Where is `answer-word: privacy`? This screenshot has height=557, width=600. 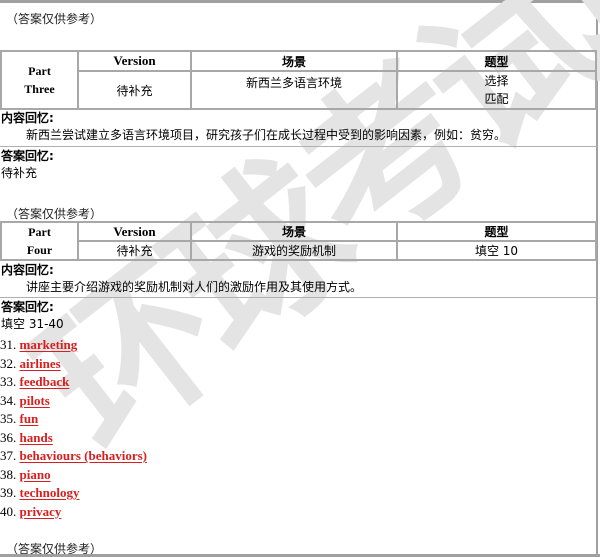 answer-word: privacy is located at coordinates (40, 511).